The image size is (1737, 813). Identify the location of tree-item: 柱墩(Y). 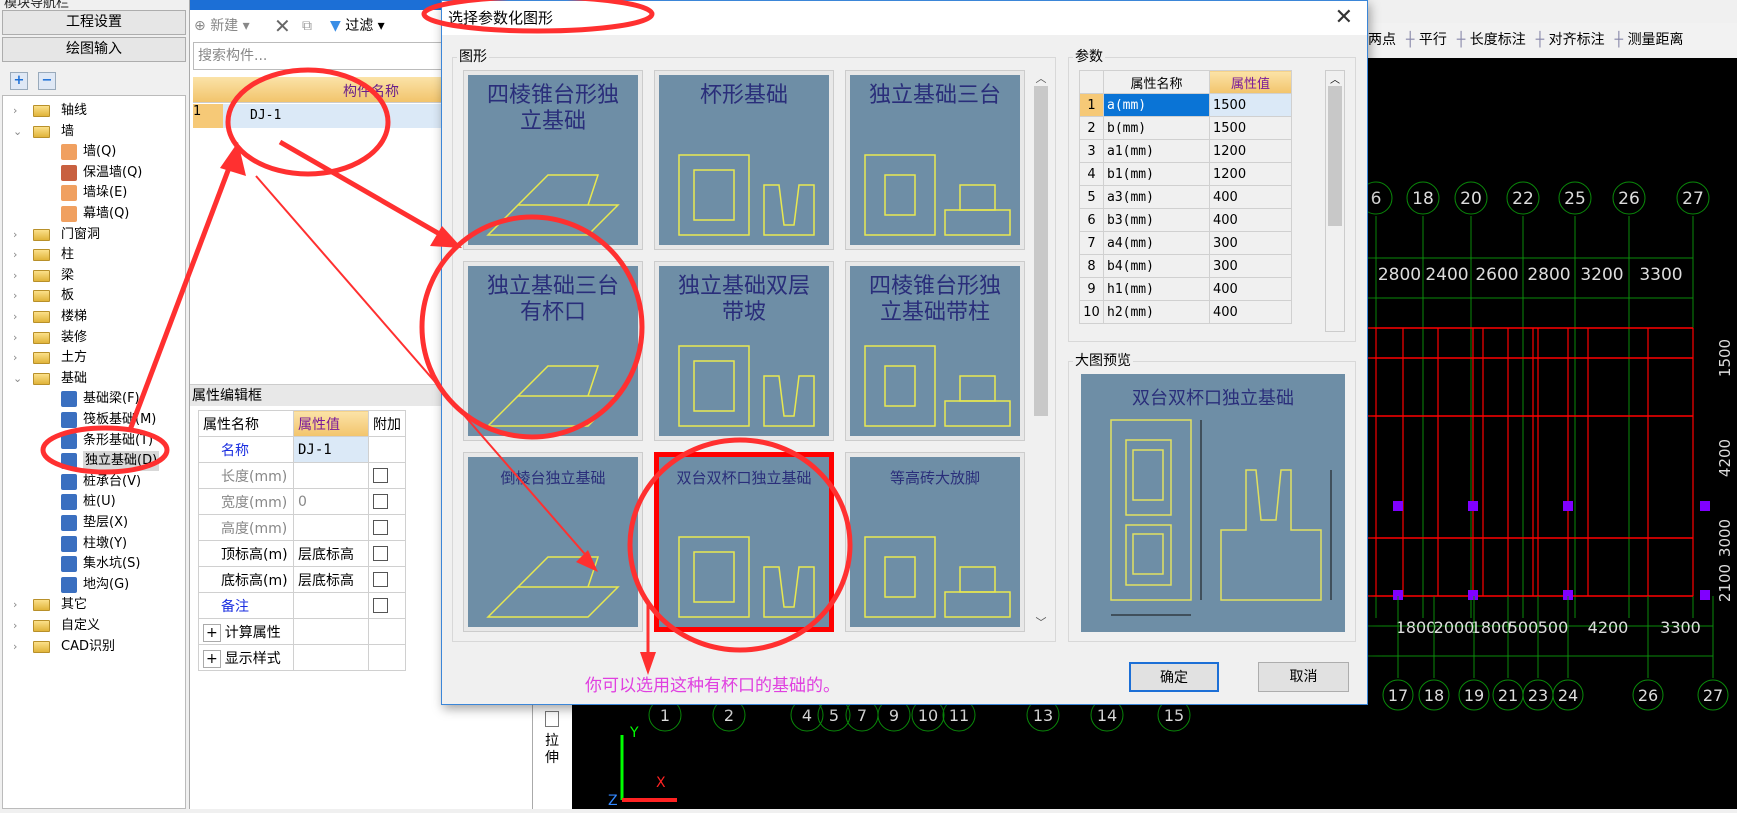
(93, 544).